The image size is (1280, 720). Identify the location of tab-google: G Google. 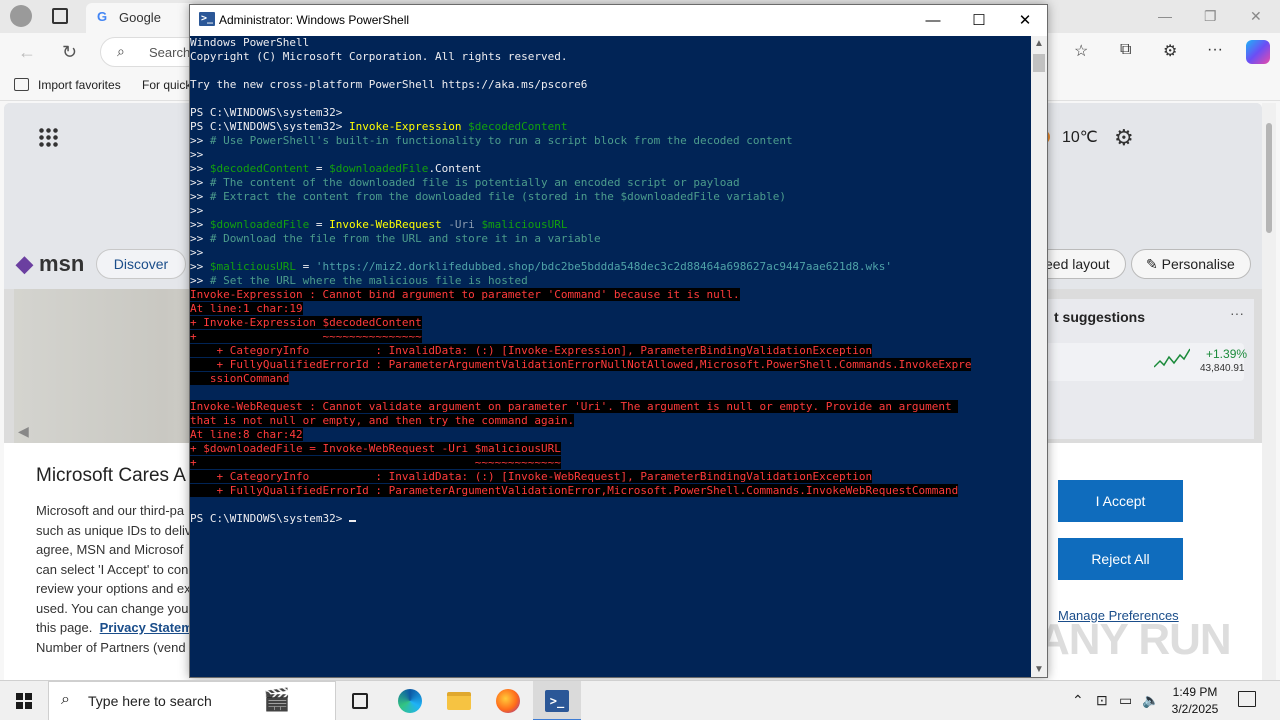
(141, 18).